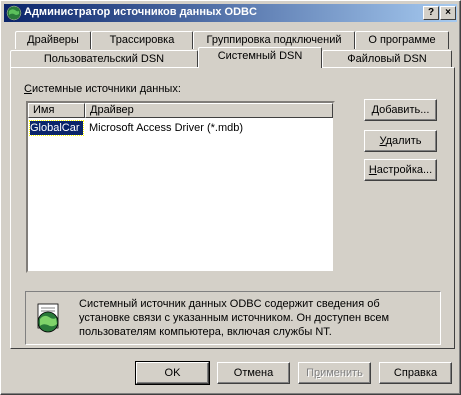 The height and width of the screenshot is (395, 461). I want to click on ok-button: OK, so click(172, 373).